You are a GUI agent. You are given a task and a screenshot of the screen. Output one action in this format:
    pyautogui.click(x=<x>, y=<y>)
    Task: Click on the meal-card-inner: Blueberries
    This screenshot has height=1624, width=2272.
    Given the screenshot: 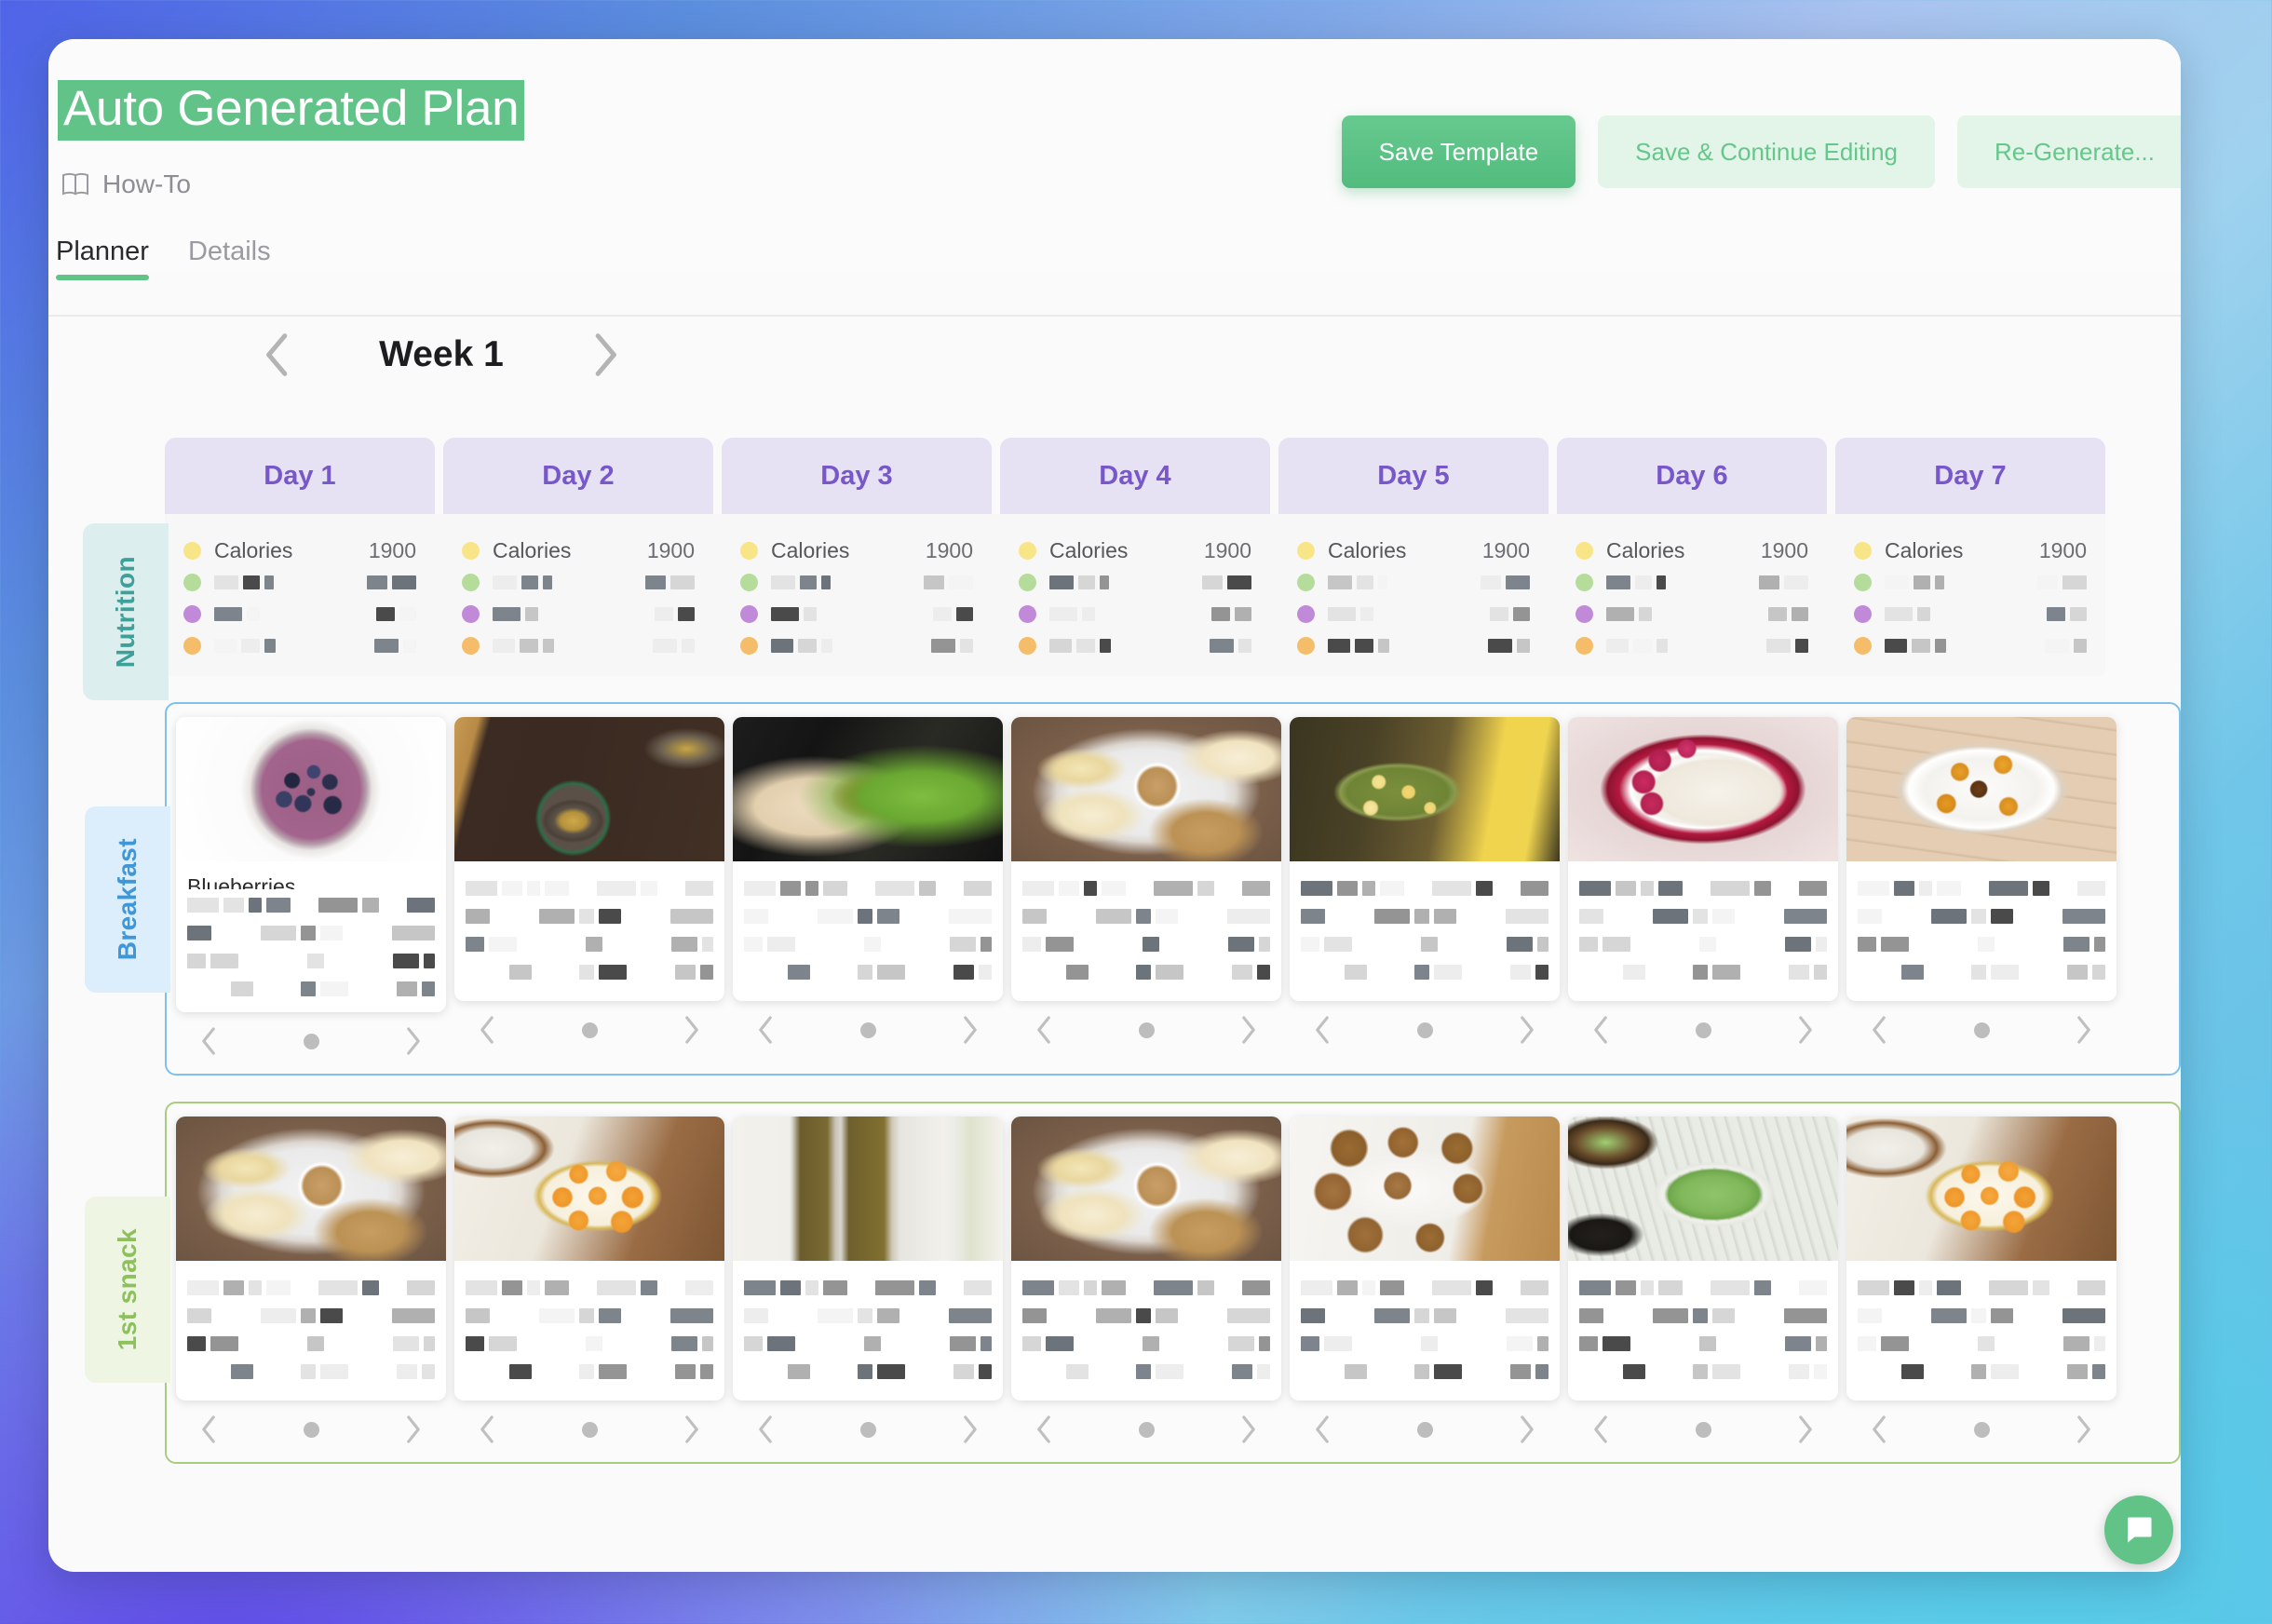 What is the action you would take?
    pyautogui.click(x=311, y=864)
    